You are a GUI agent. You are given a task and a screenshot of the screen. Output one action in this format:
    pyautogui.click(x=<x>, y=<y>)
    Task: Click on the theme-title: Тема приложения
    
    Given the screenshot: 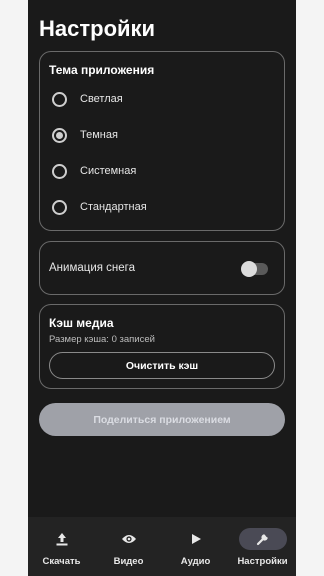 What is the action you would take?
    pyautogui.click(x=102, y=70)
    